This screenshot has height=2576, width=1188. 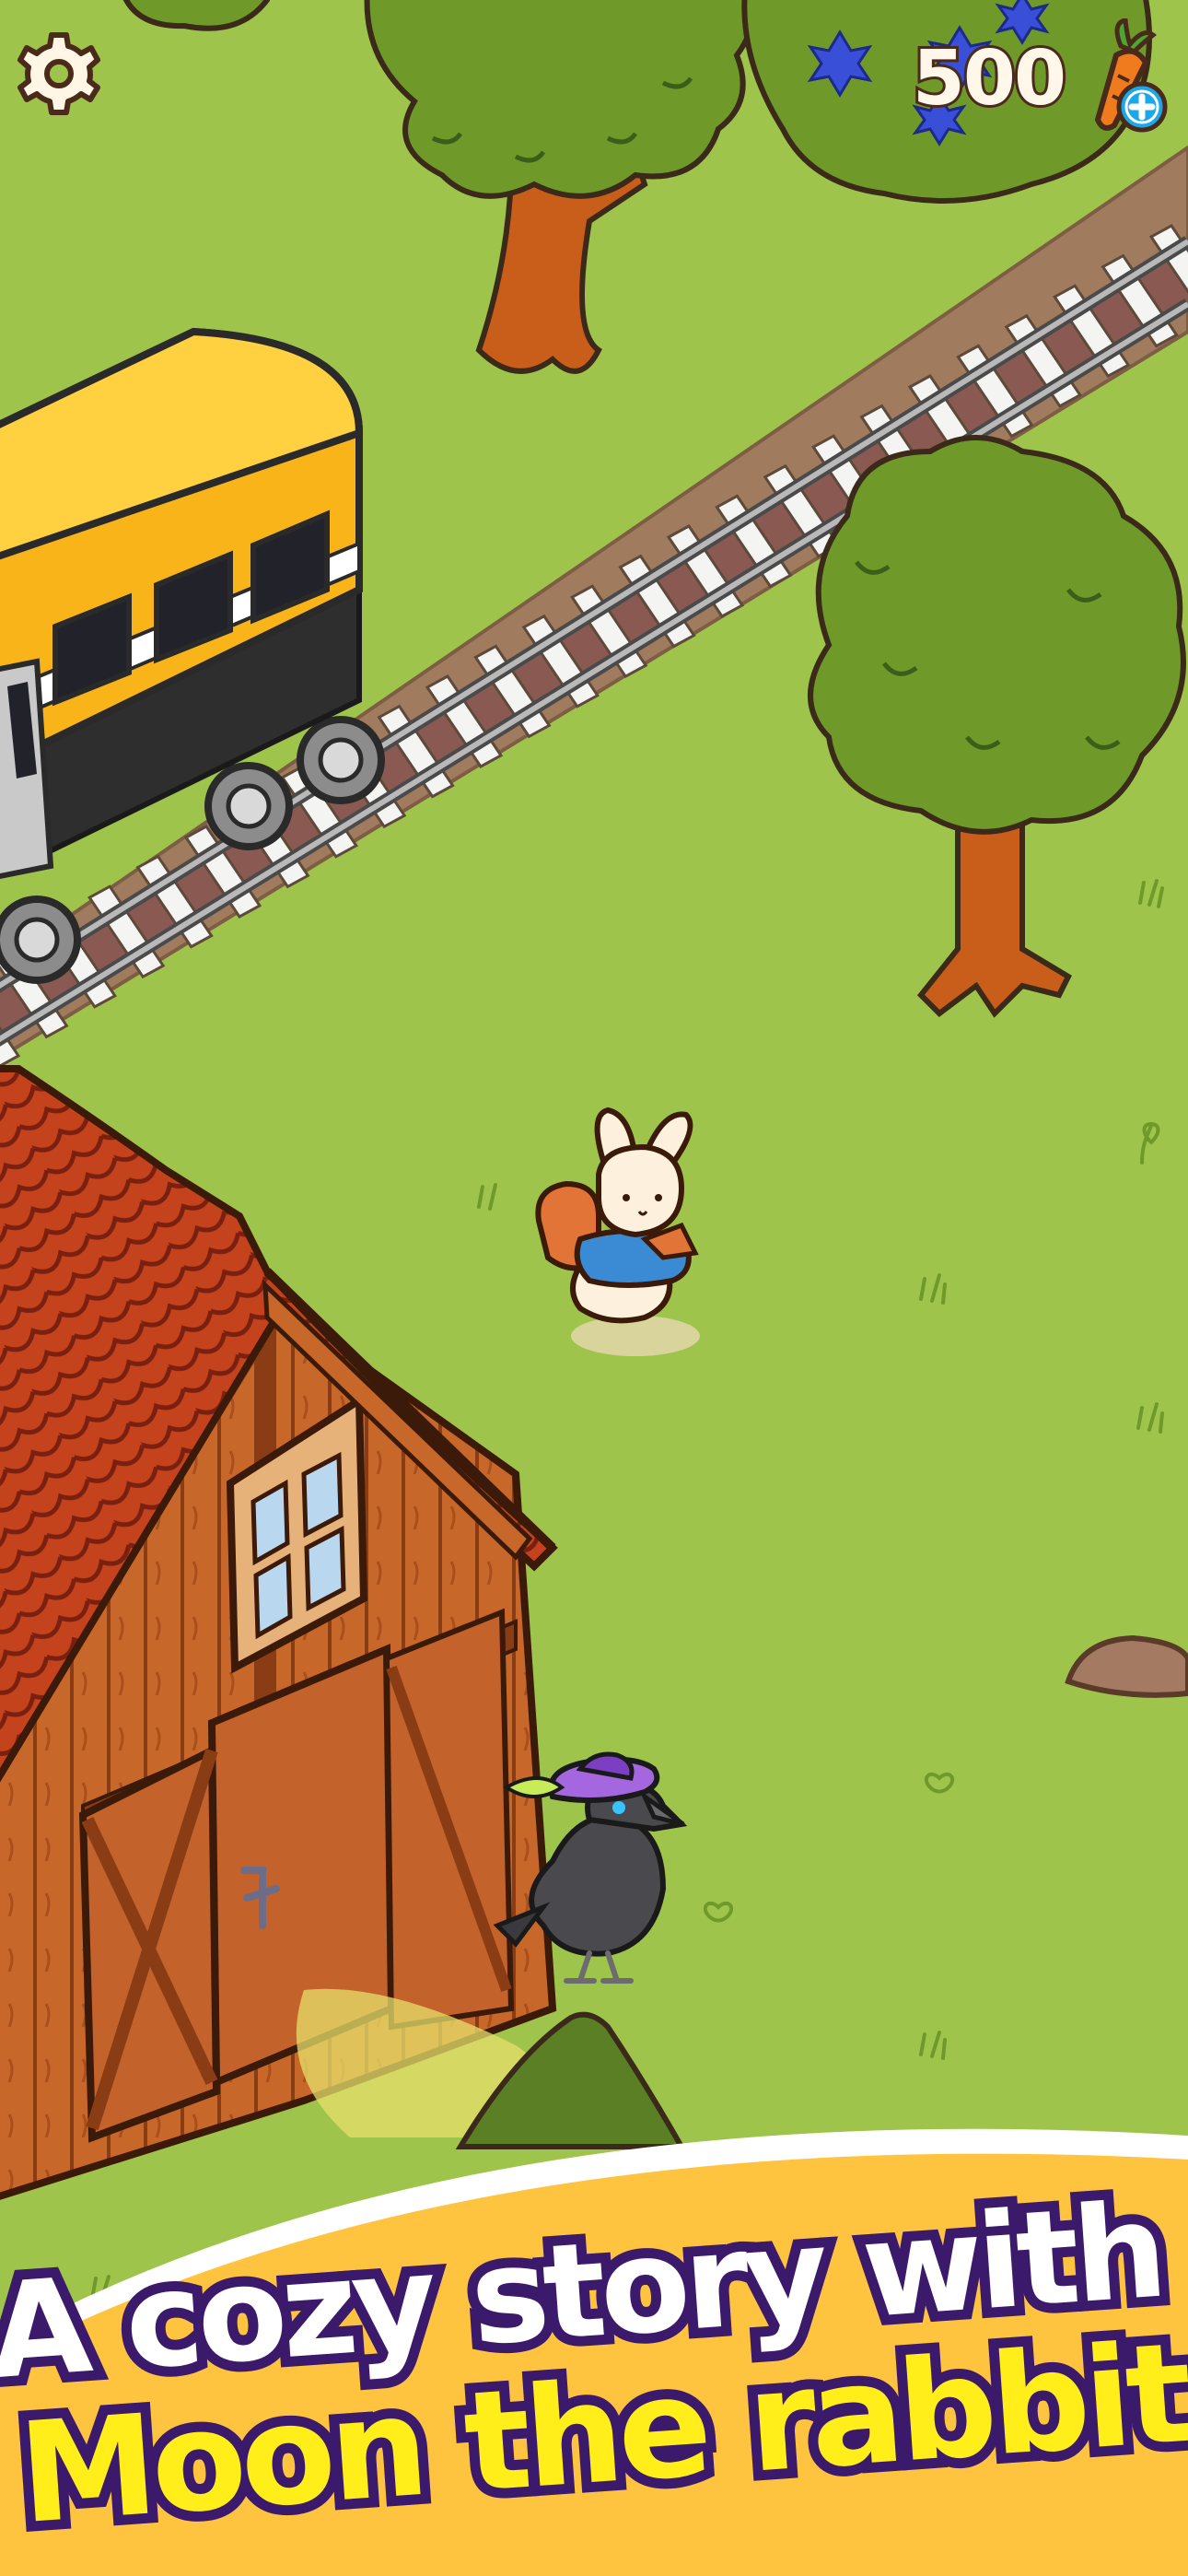 What do you see at coordinates (1120, 78) in the screenshot?
I see `add-currency-button` at bounding box center [1120, 78].